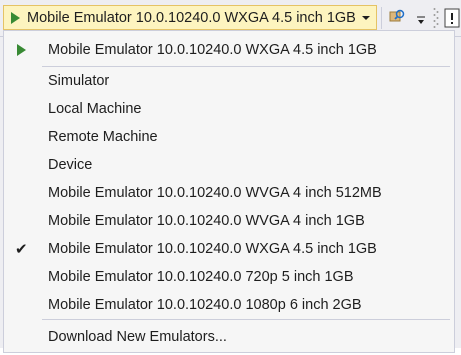  Describe the element at coordinates (229, 137) in the screenshot. I see `menu-item: Remote Machine` at that location.